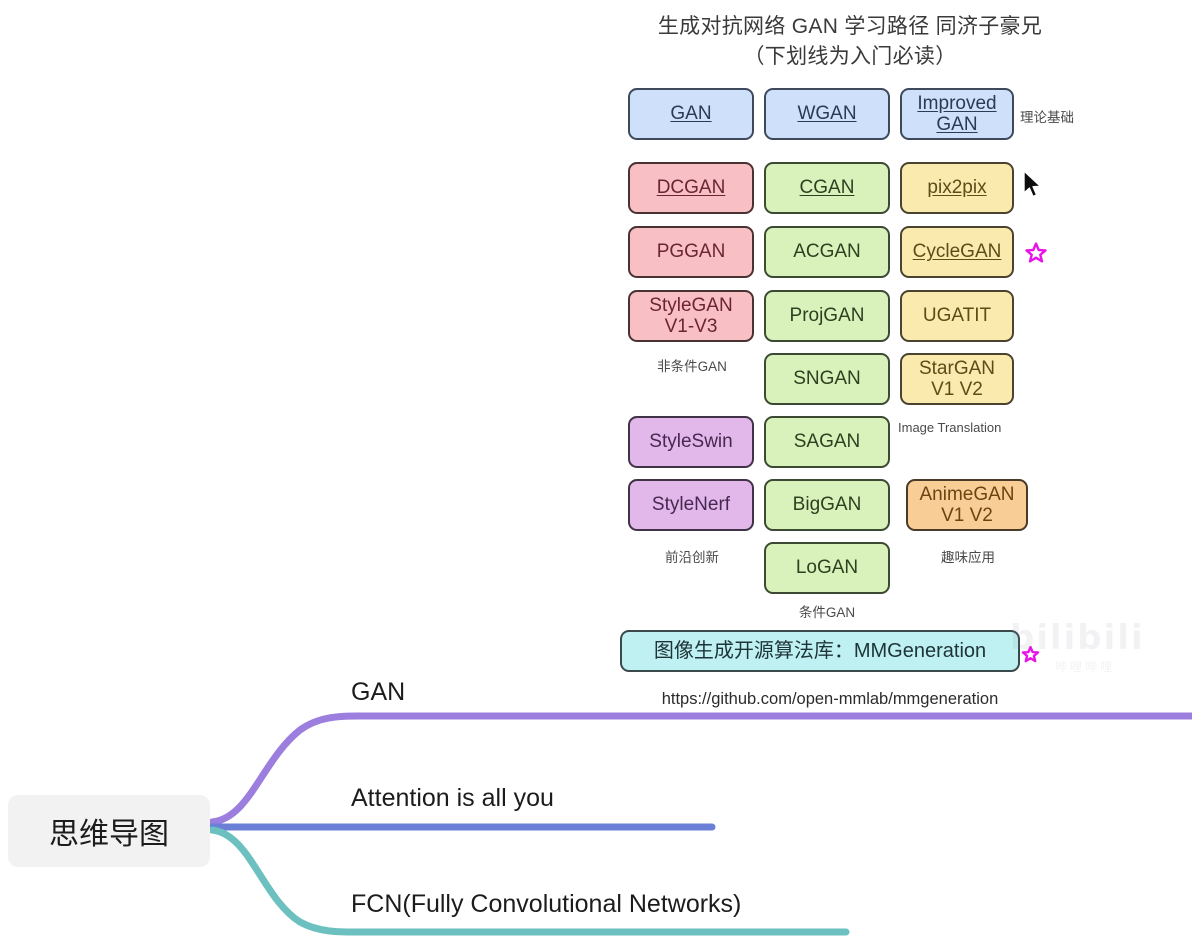 The width and height of the screenshot is (1192, 938). I want to click on node-dcgan: DCGAN, so click(691, 188).